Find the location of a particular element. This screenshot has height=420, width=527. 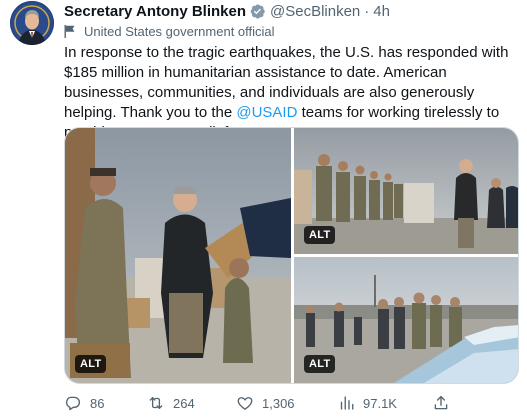

retweet-count: 264 is located at coordinates (184, 403).